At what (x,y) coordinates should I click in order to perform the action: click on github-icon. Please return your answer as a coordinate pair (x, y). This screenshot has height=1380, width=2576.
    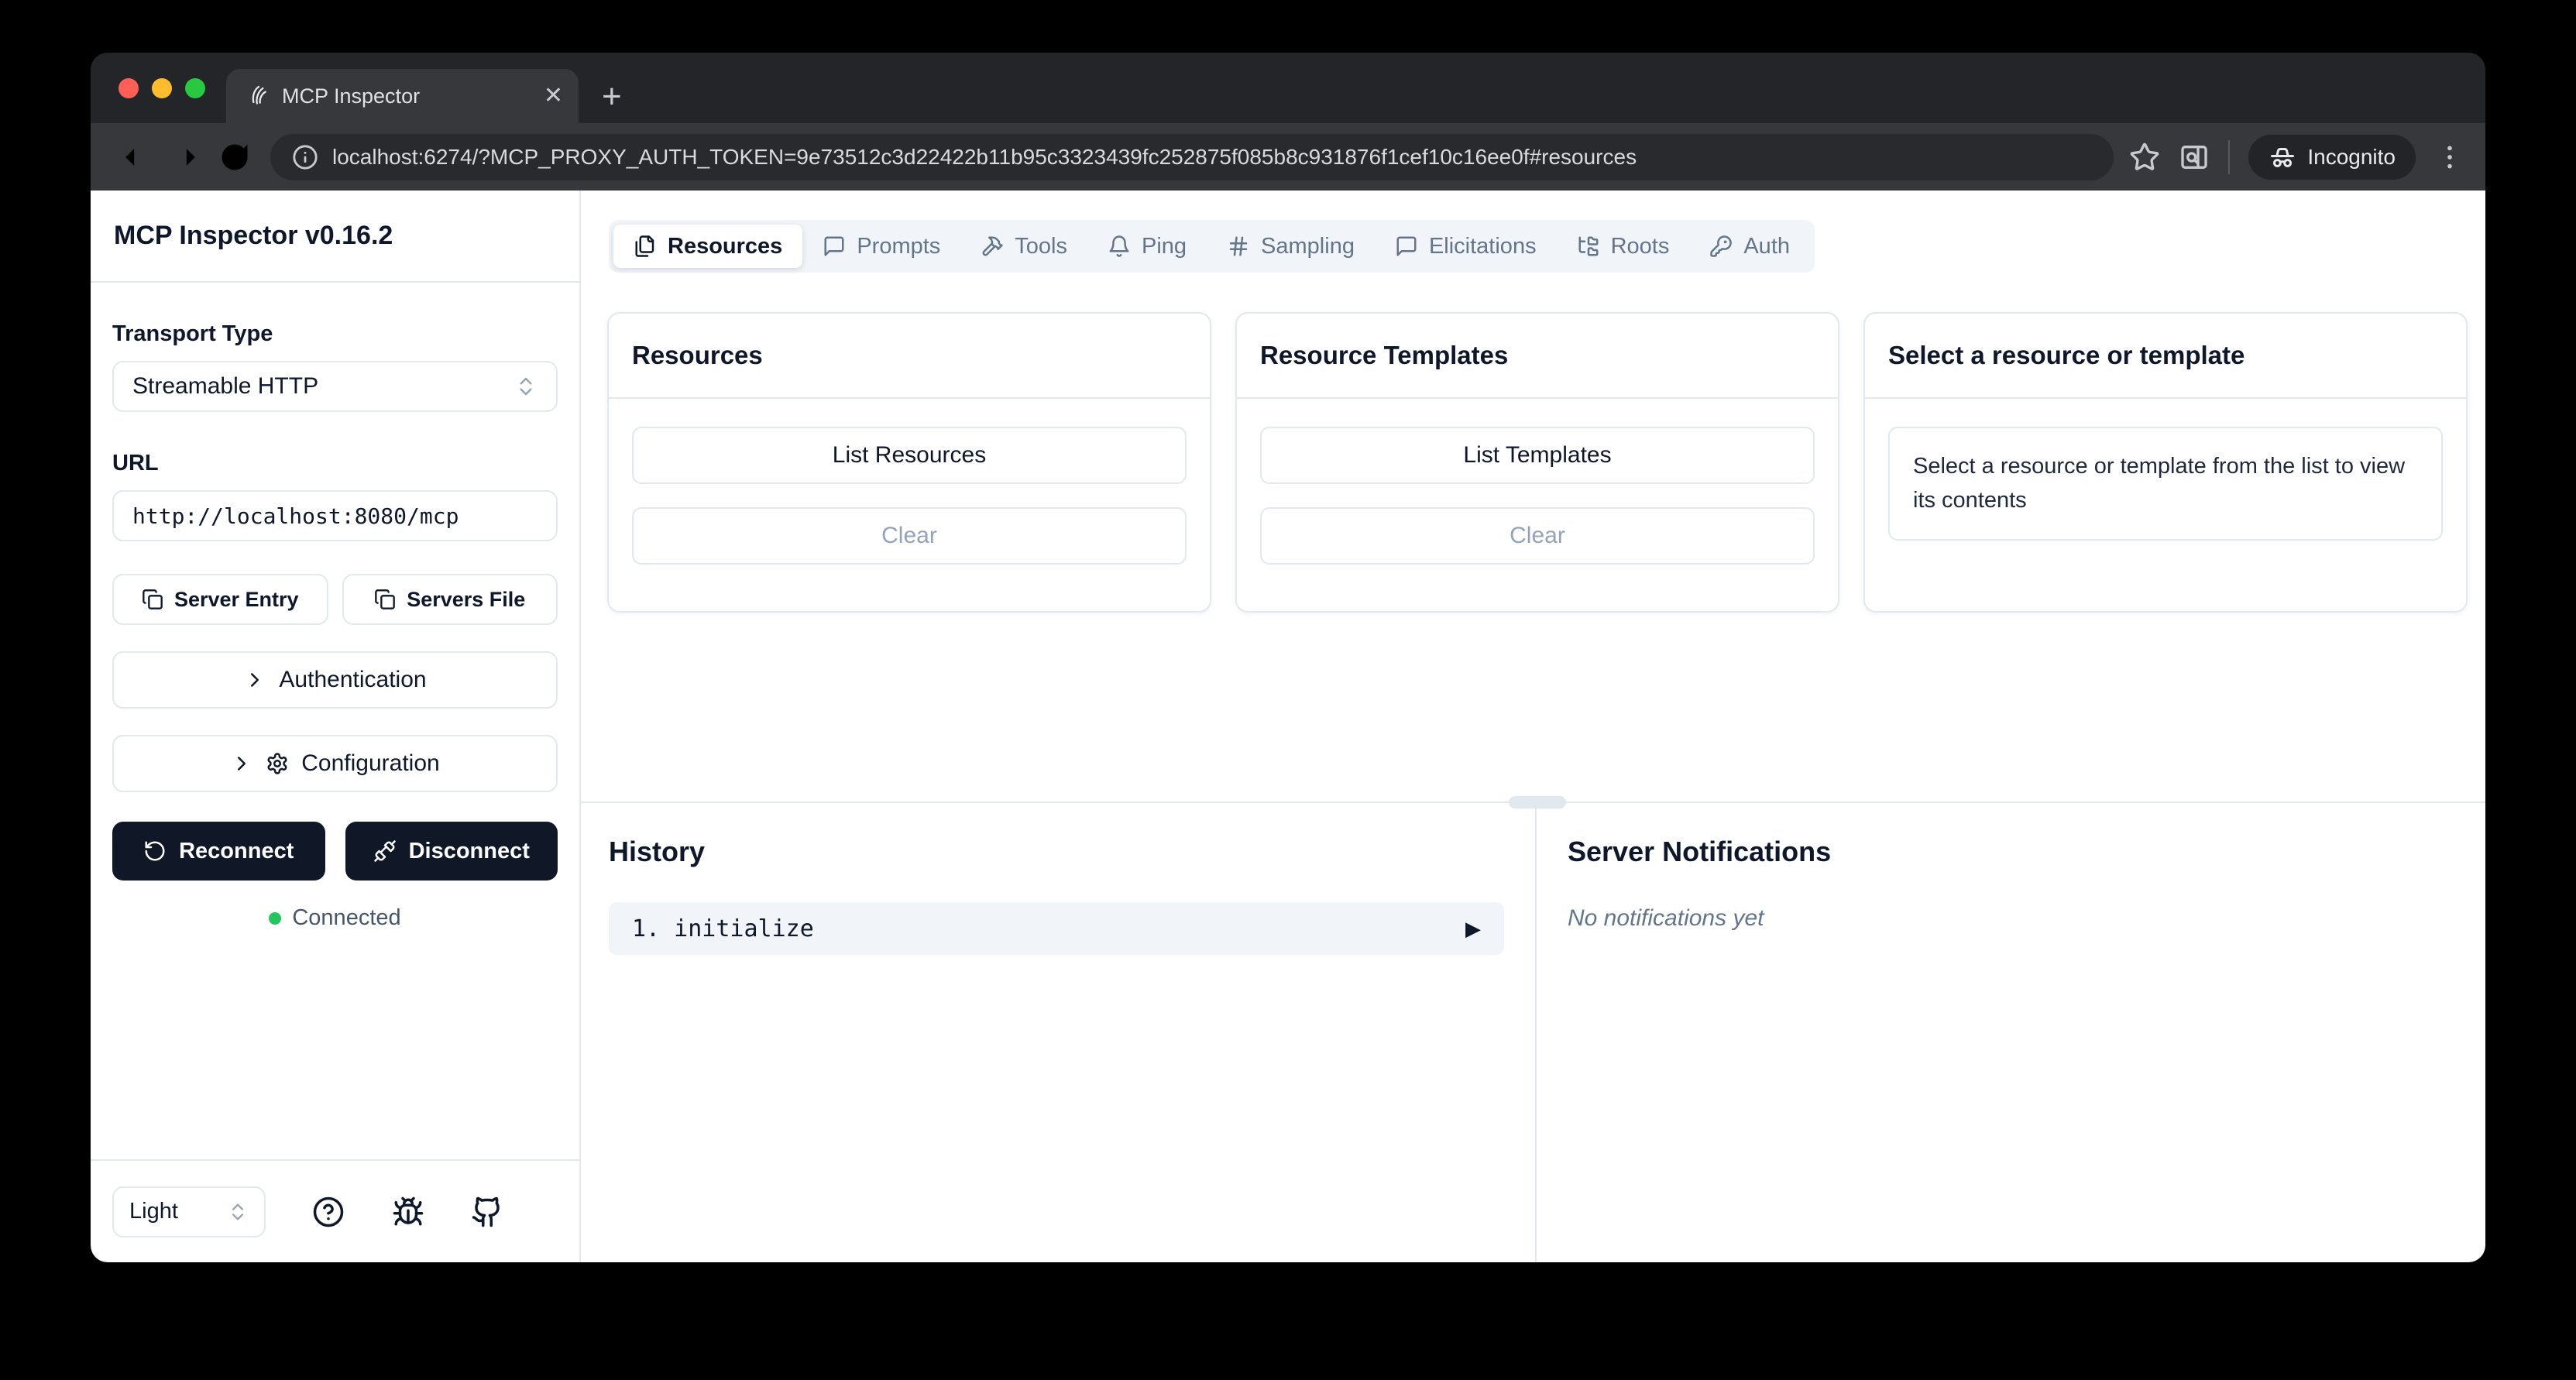
    Looking at the image, I should click on (487, 1212).